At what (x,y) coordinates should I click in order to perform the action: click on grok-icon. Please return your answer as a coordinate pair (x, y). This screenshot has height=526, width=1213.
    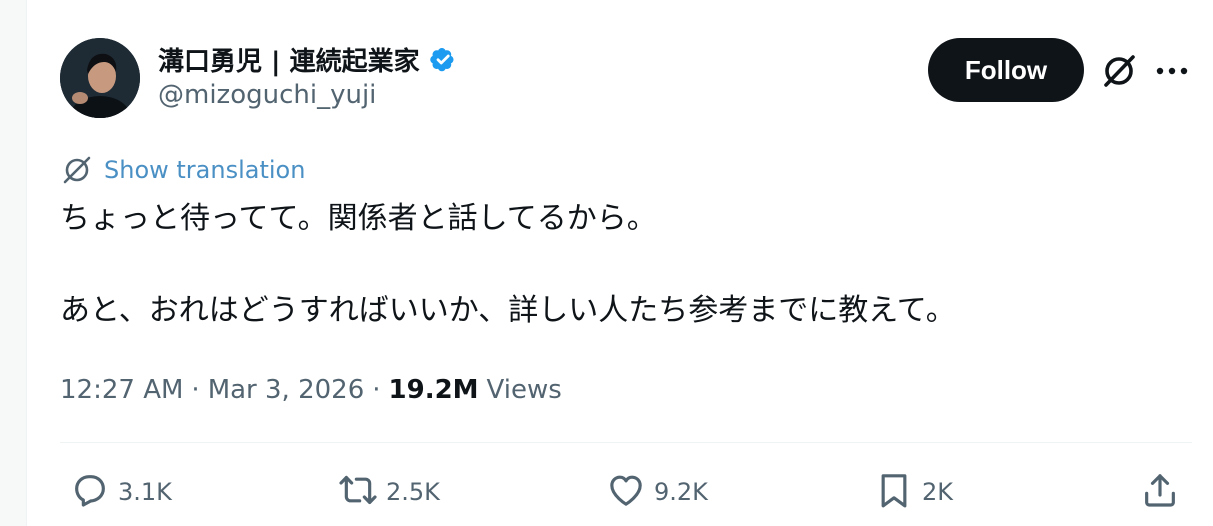
    Looking at the image, I should click on (1119, 71).